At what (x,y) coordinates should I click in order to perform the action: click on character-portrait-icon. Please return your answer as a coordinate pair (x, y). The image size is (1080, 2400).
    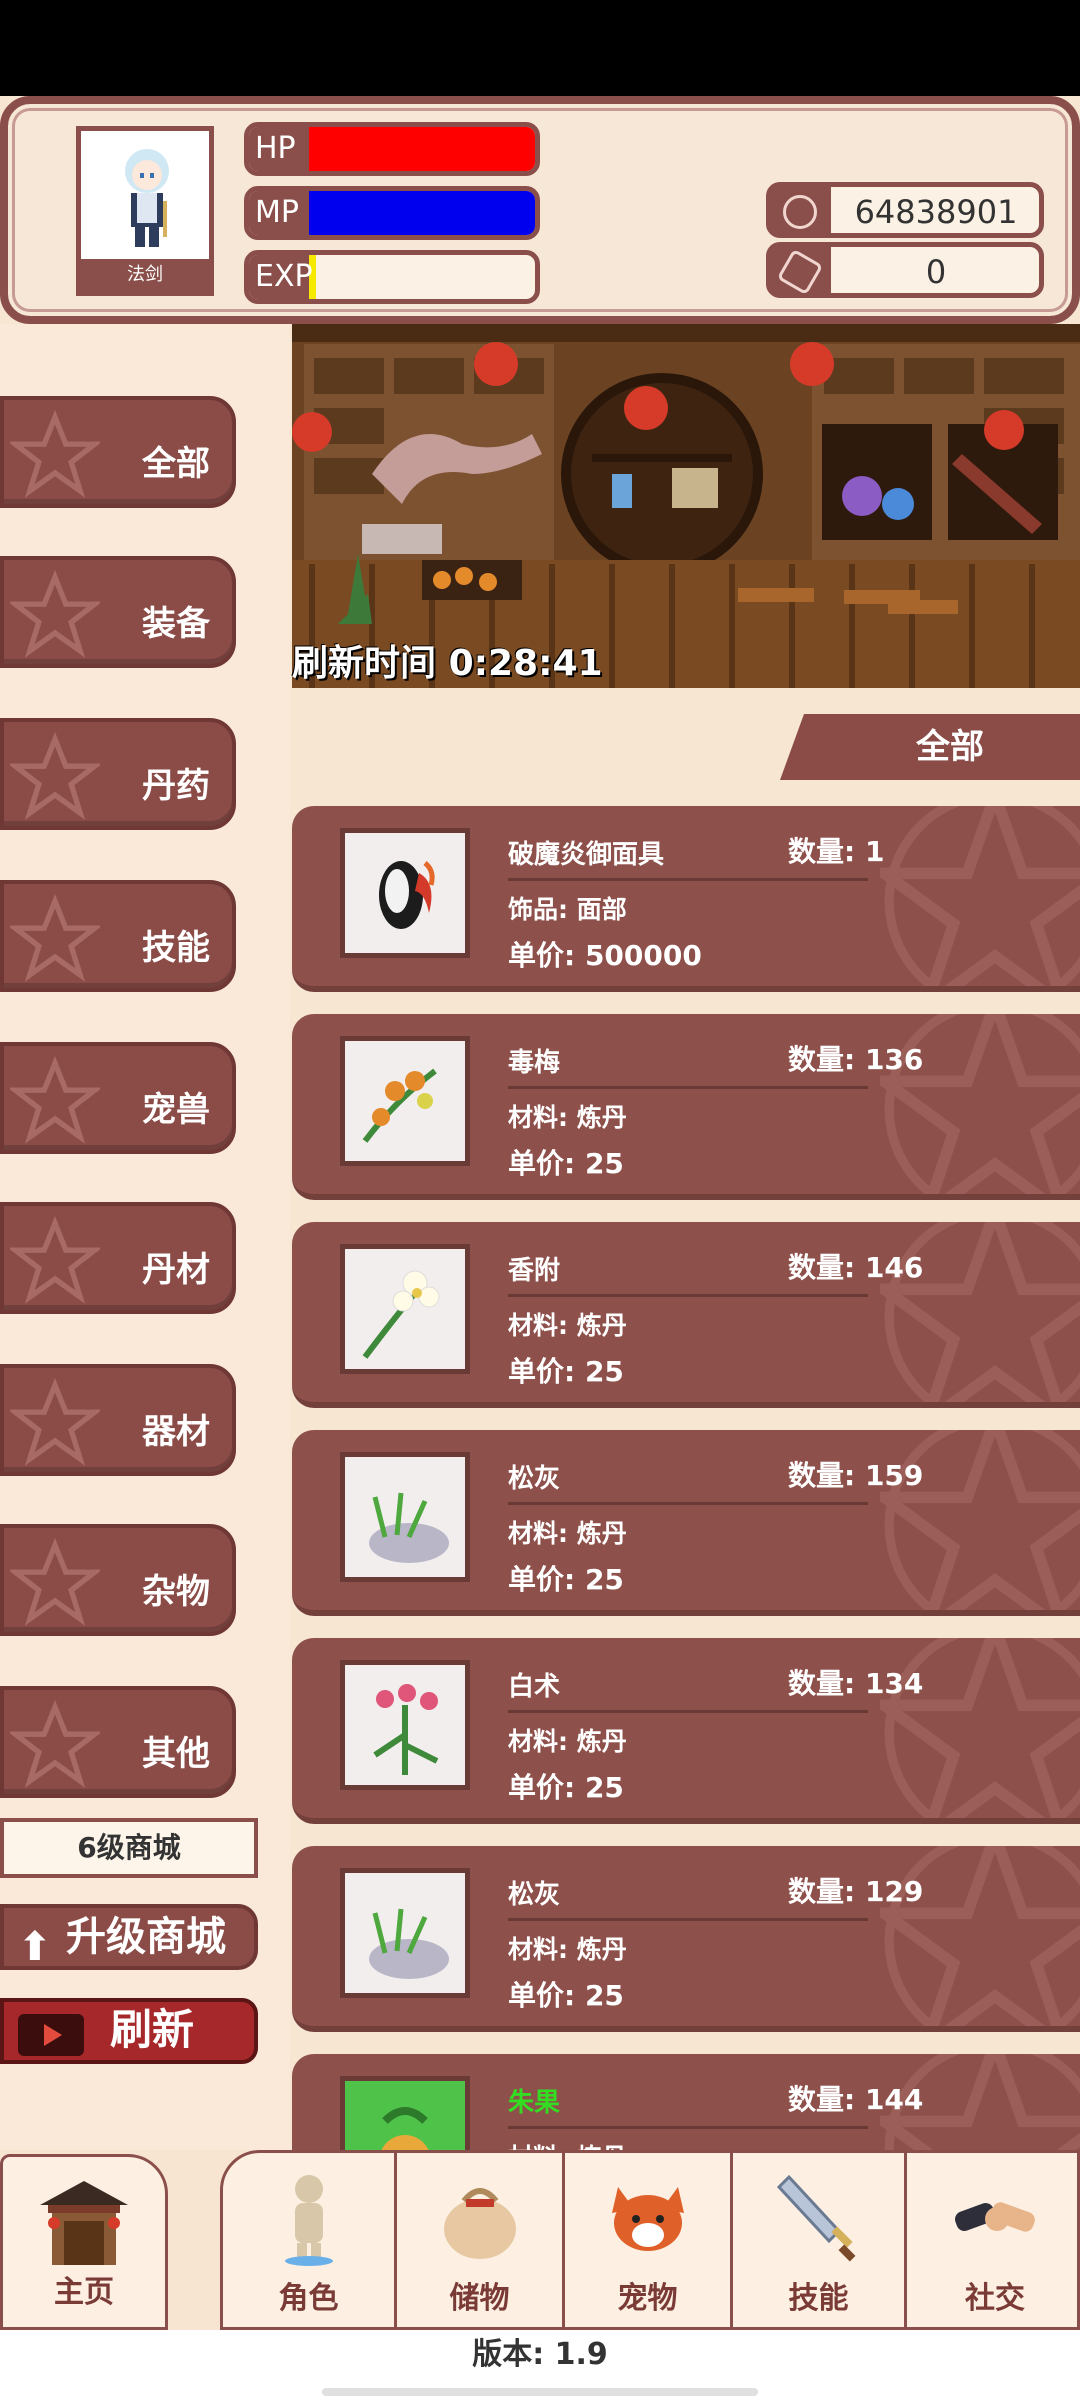
    Looking at the image, I should click on (147, 198).